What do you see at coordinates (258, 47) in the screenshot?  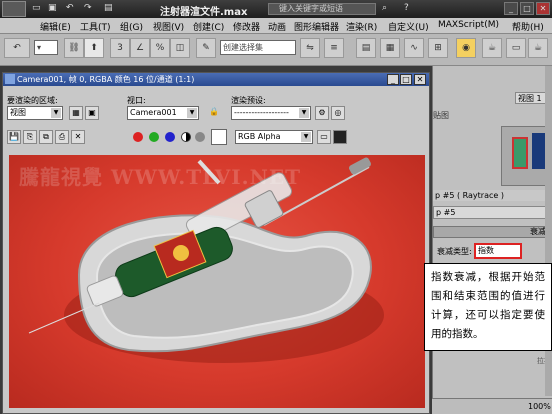 I see `named-selection-set-dropdown: 创建选择集` at bounding box center [258, 47].